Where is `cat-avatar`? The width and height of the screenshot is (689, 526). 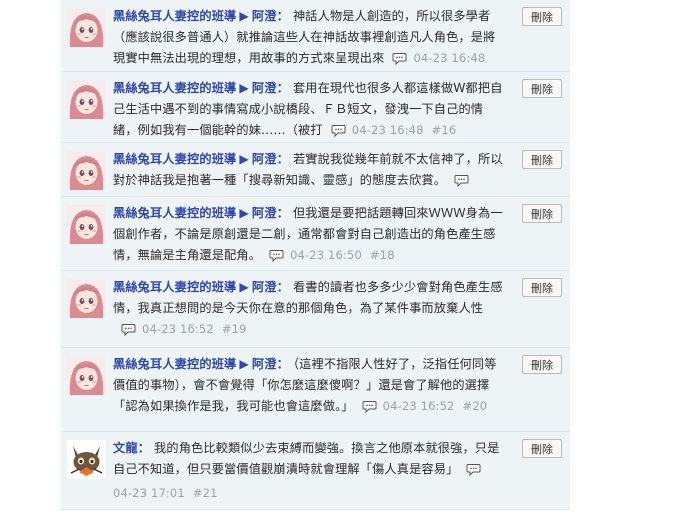
cat-avatar is located at coordinates (86, 459).